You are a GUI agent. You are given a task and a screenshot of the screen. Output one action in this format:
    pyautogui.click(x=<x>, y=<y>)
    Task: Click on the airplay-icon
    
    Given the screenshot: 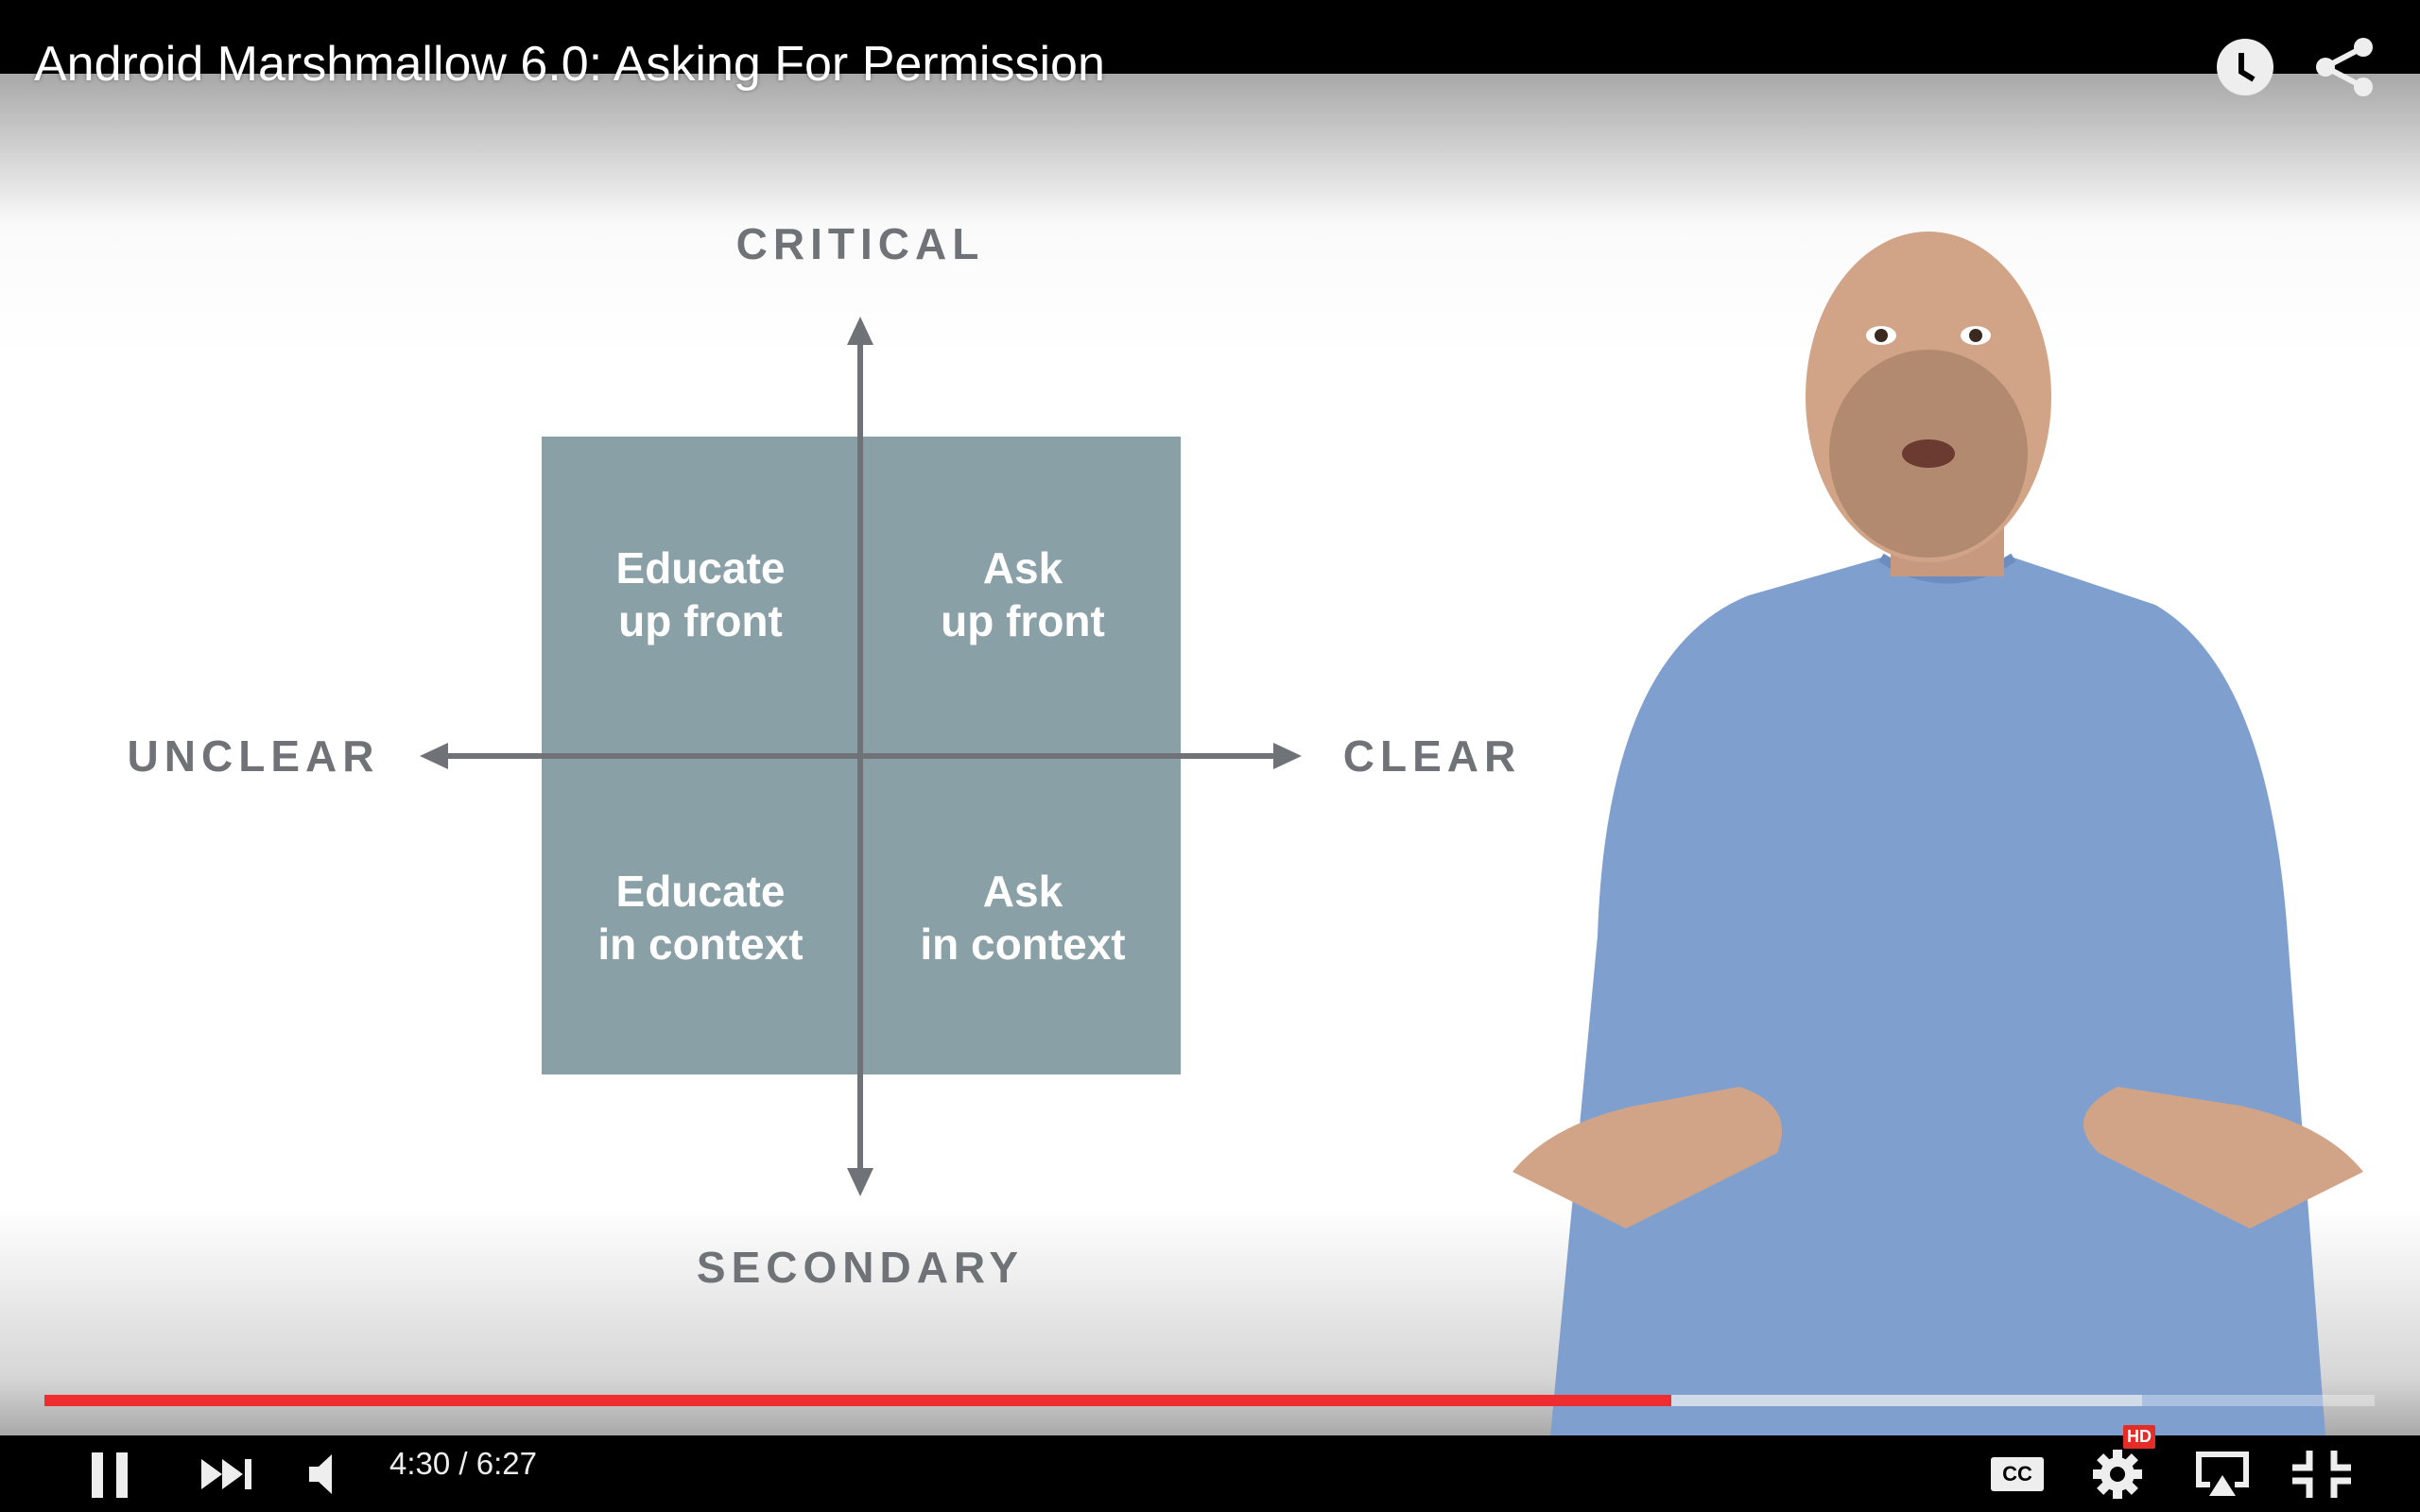 What is the action you would take?
    pyautogui.click(x=2222, y=1473)
    